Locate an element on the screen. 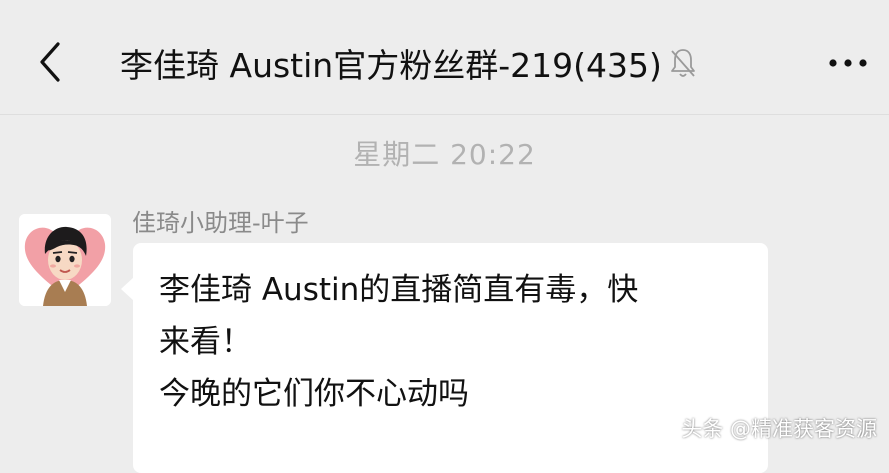 The height and width of the screenshot is (473, 889). message-line: 来看！ is located at coordinates (205, 342).